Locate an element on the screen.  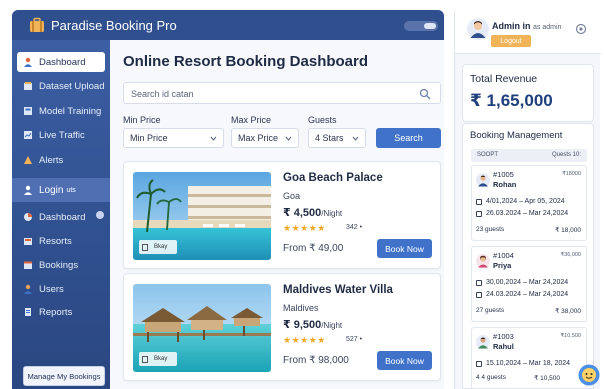
booking-id: #1003 is located at coordinates (503, 336).